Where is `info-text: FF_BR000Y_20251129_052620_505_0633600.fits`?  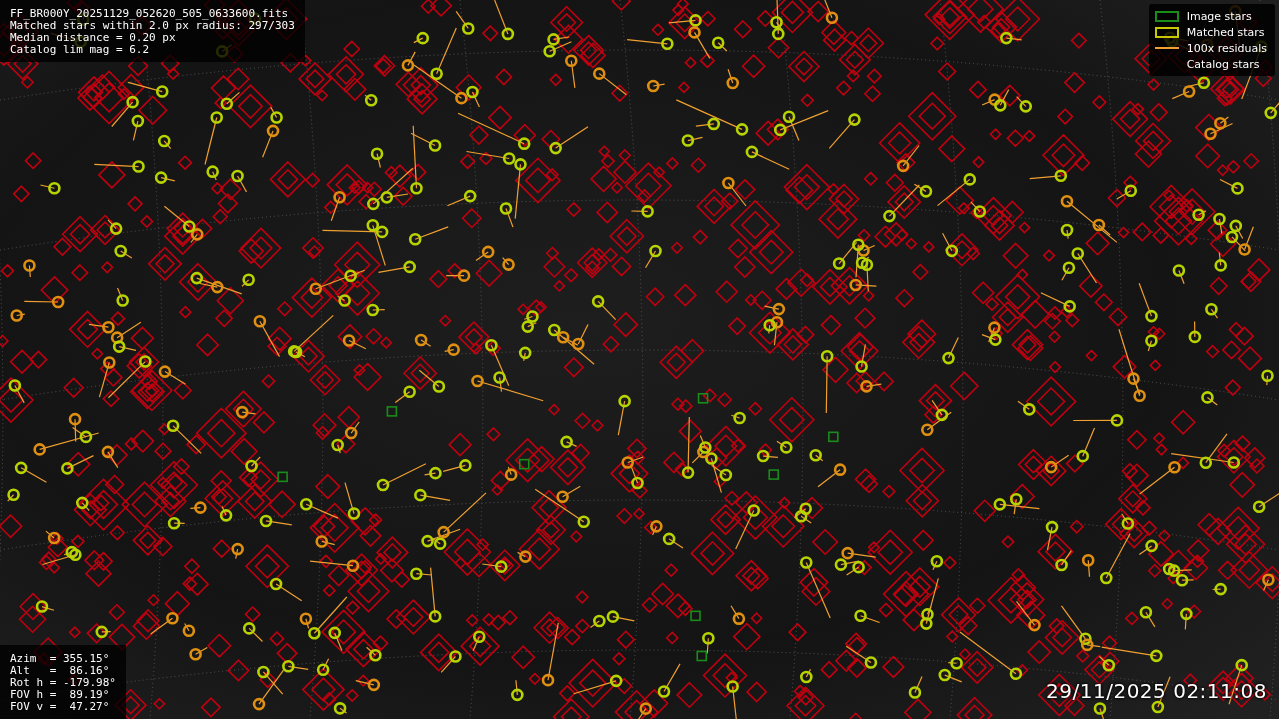
info-text: FF_BR000Y_20251129_052620_505_0633600.fits is located at coordinates (150, 14).